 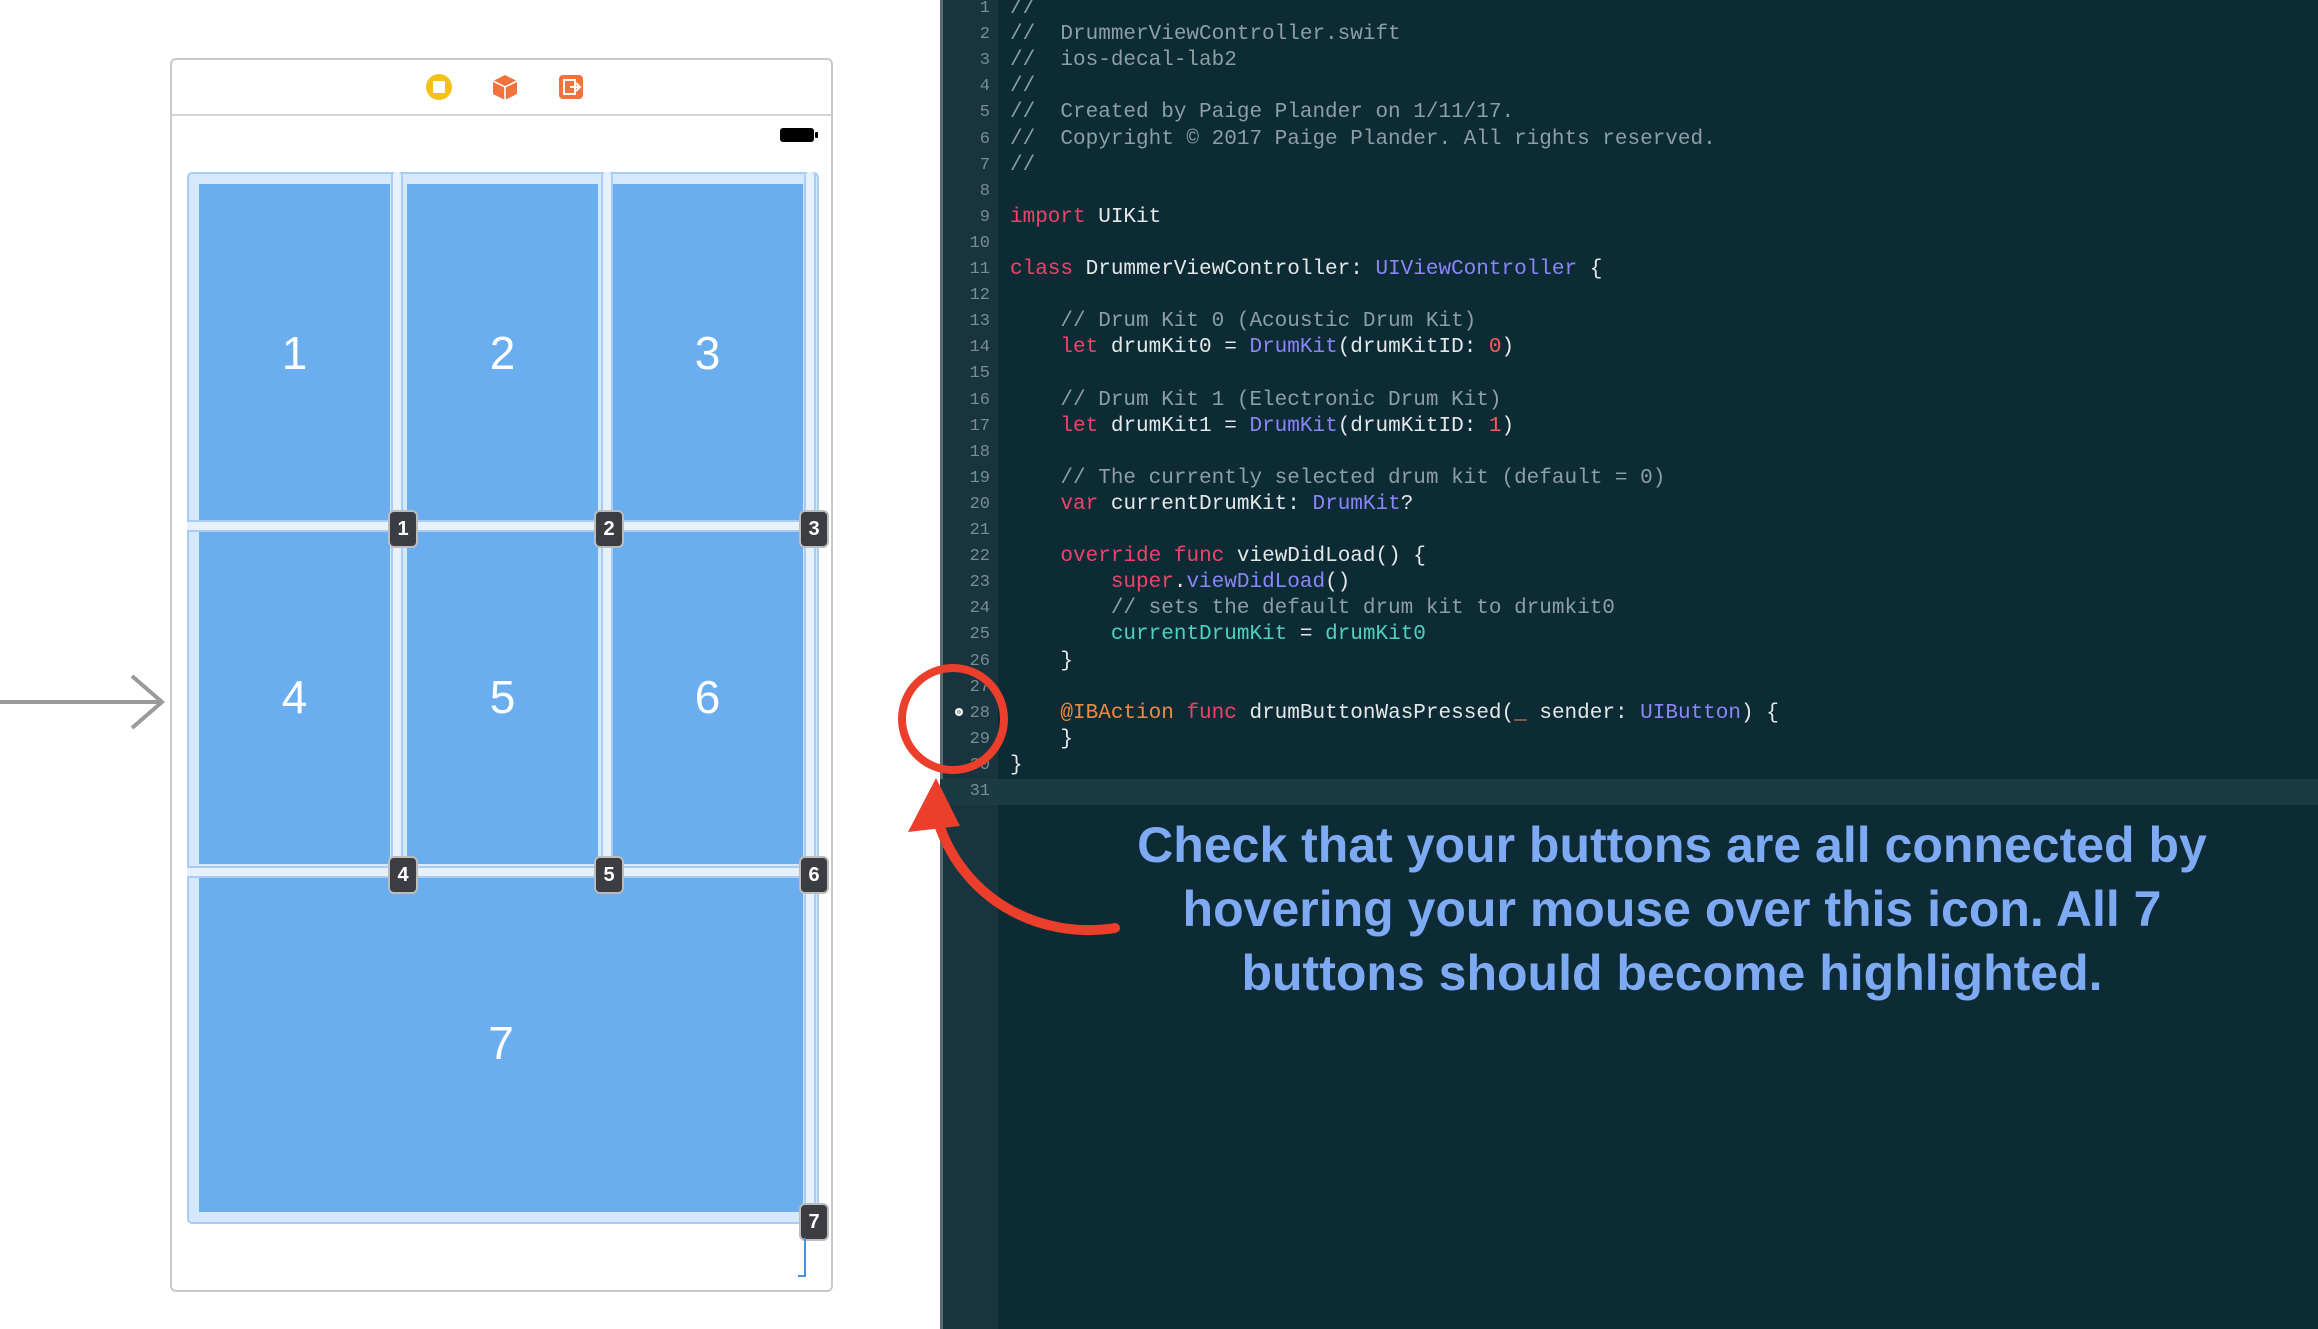 I want to click on code-text: // Drum Kit 1 (Electronic Drum Kit), so click(x=1255, y=401).